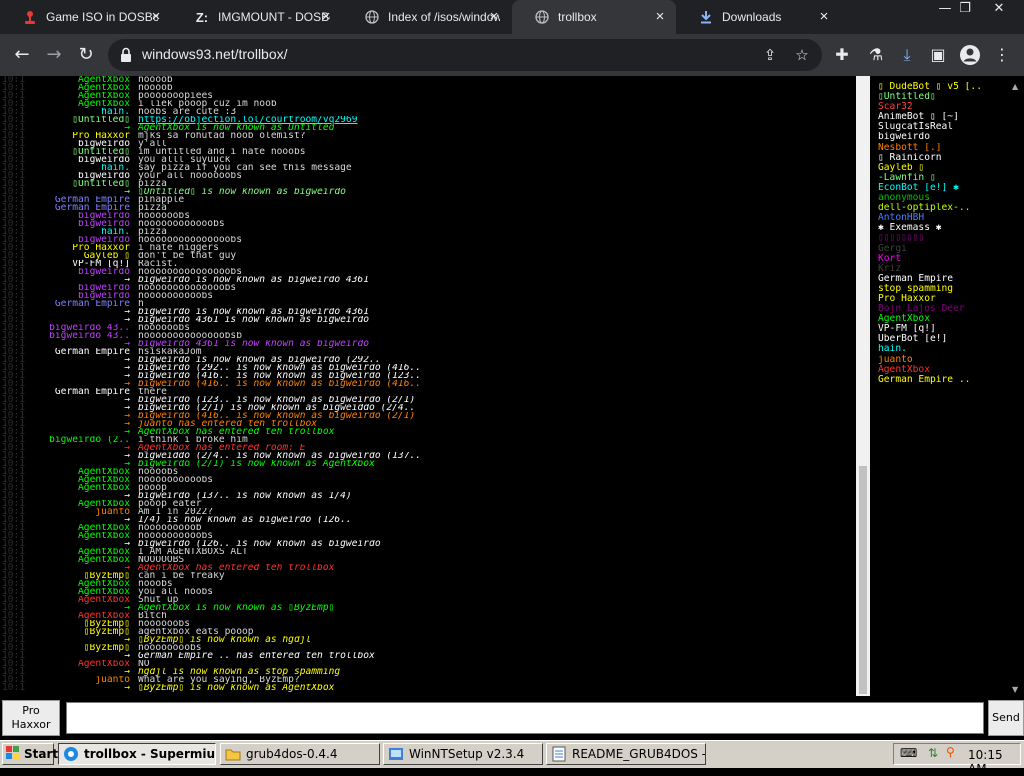 The width and height of the screenshot is (1024, 776). I want to click on user-list-item: hain., so click(944, 349).